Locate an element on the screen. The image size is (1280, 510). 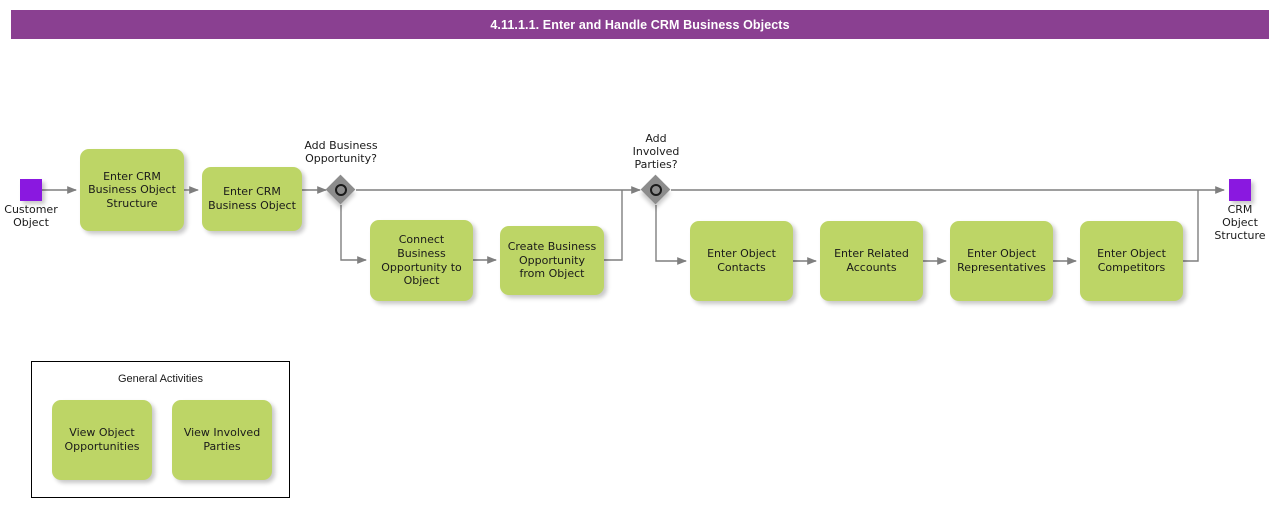
end-event-label: CRM Object Structure is located at coordinates (1240, 223).